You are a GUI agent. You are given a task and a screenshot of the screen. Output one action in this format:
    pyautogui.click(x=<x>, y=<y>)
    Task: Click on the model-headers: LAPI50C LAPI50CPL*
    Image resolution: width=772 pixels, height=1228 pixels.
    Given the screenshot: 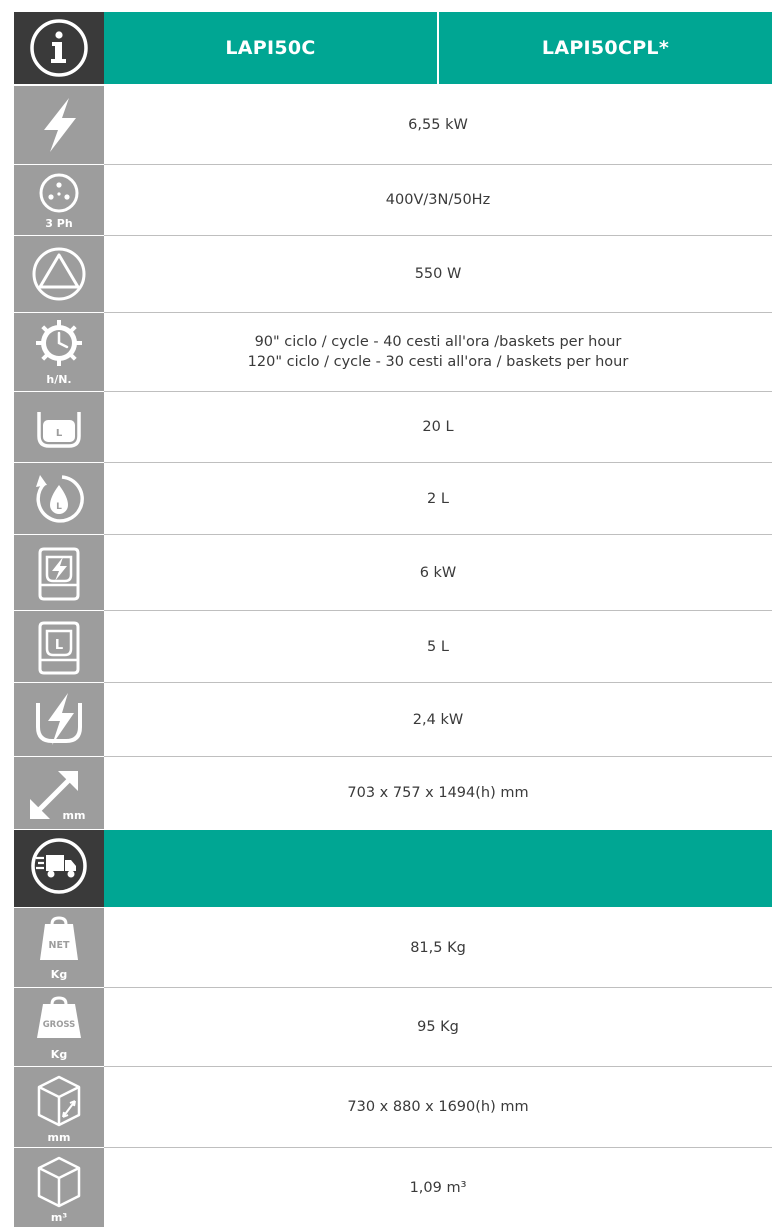 What is the action you would take?
    pyautogui.click(x=438, y=48)
    